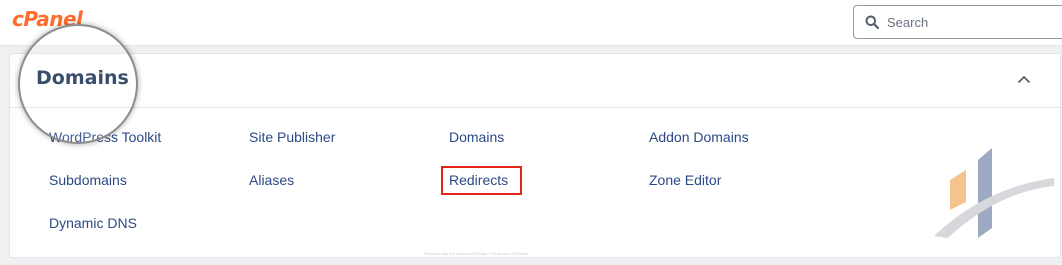 Image resolution: width=1062 pixels, height=265 pixels. I want to click on search-icon, so click(872, 22).